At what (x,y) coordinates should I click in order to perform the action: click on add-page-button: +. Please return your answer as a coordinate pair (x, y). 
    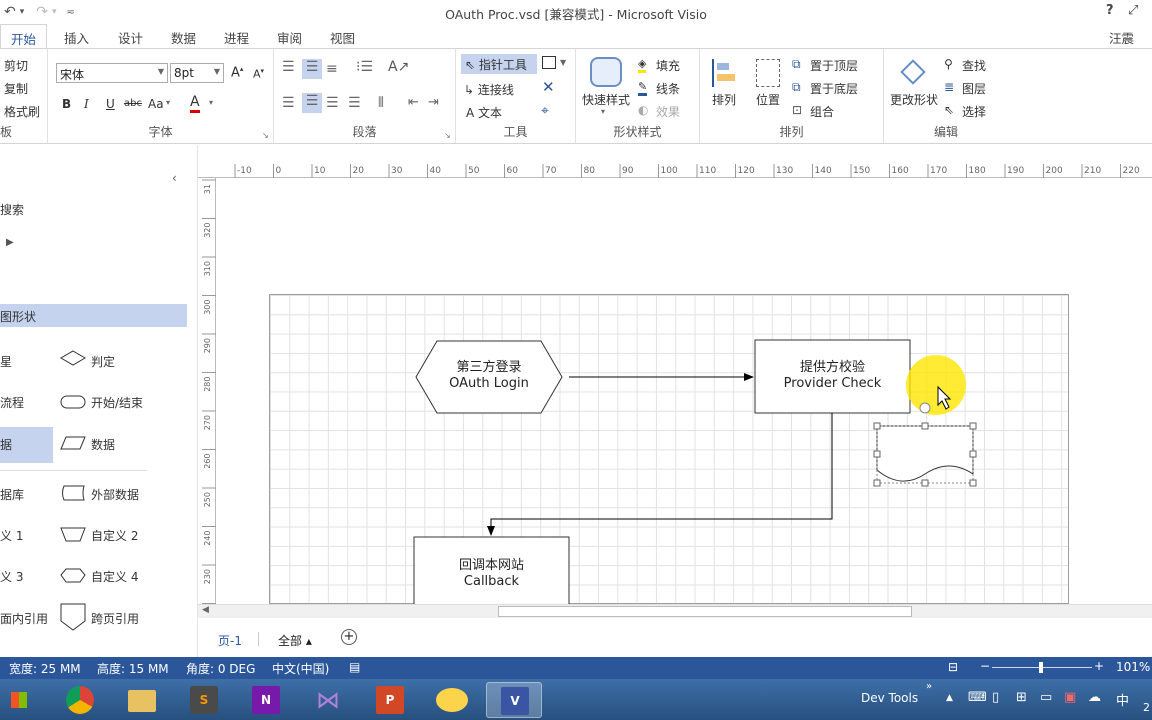
    Looking at the image, I should click on (349, 637).